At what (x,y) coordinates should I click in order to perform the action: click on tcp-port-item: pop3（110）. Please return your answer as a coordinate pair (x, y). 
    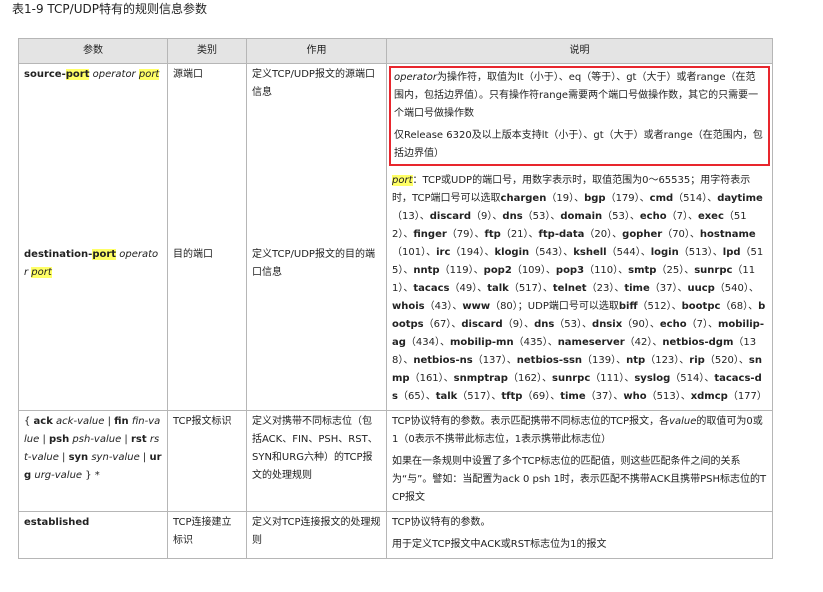
    Looking at the image, I should click on (587, 270).